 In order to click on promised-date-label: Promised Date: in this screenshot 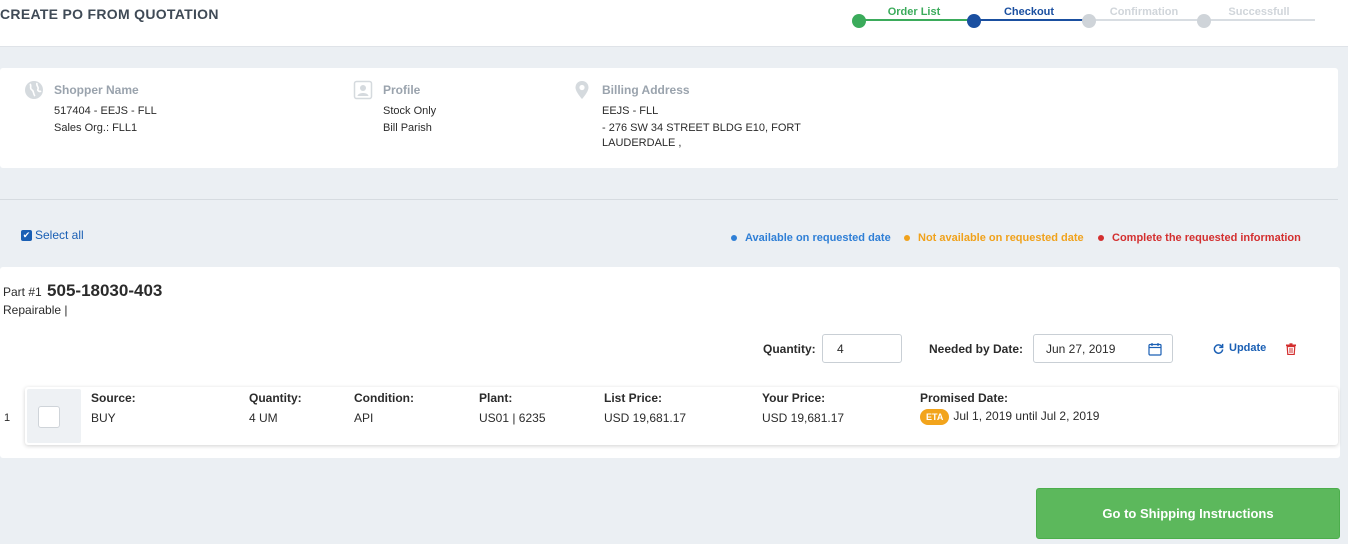, I will do `click(964, 398)`.